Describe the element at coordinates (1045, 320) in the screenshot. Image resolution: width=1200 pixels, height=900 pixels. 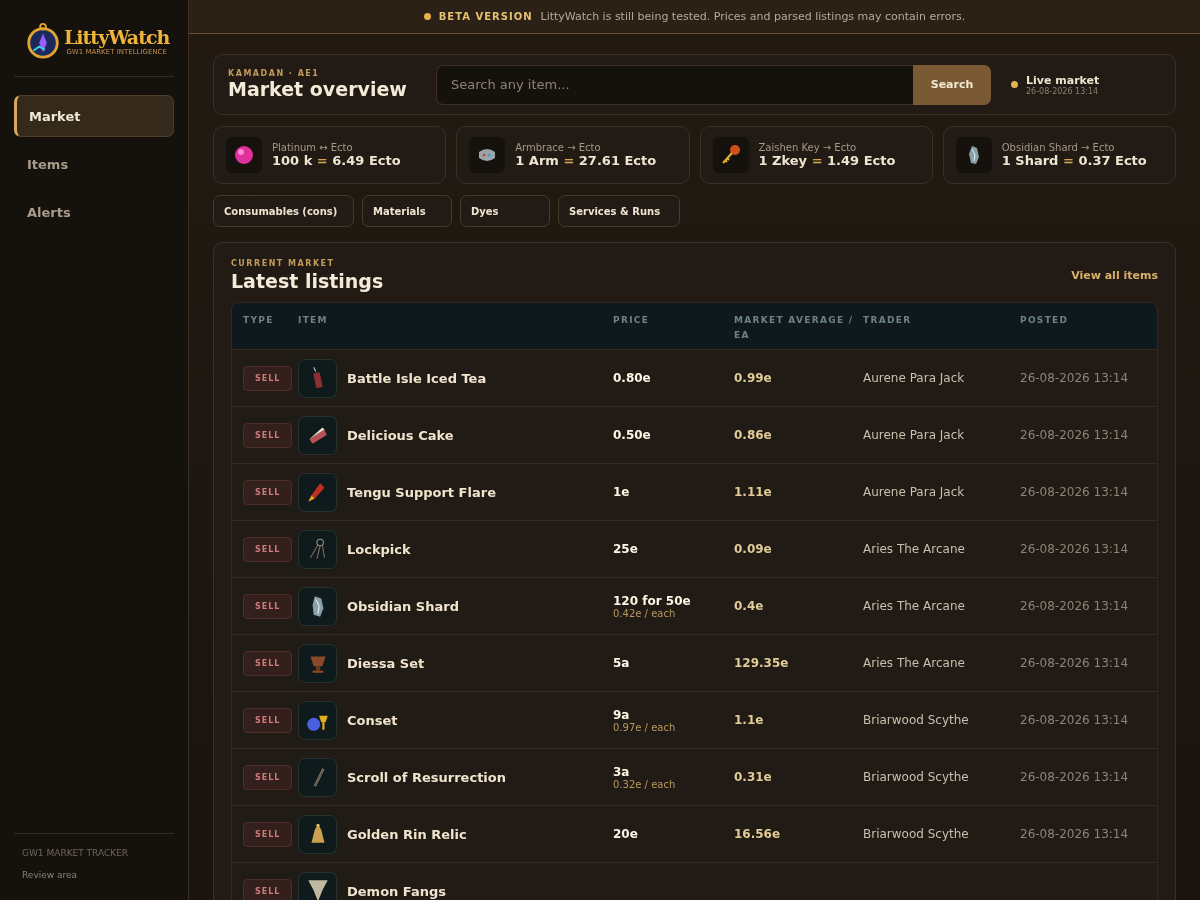
I see `column-header: POSTED` at that location.